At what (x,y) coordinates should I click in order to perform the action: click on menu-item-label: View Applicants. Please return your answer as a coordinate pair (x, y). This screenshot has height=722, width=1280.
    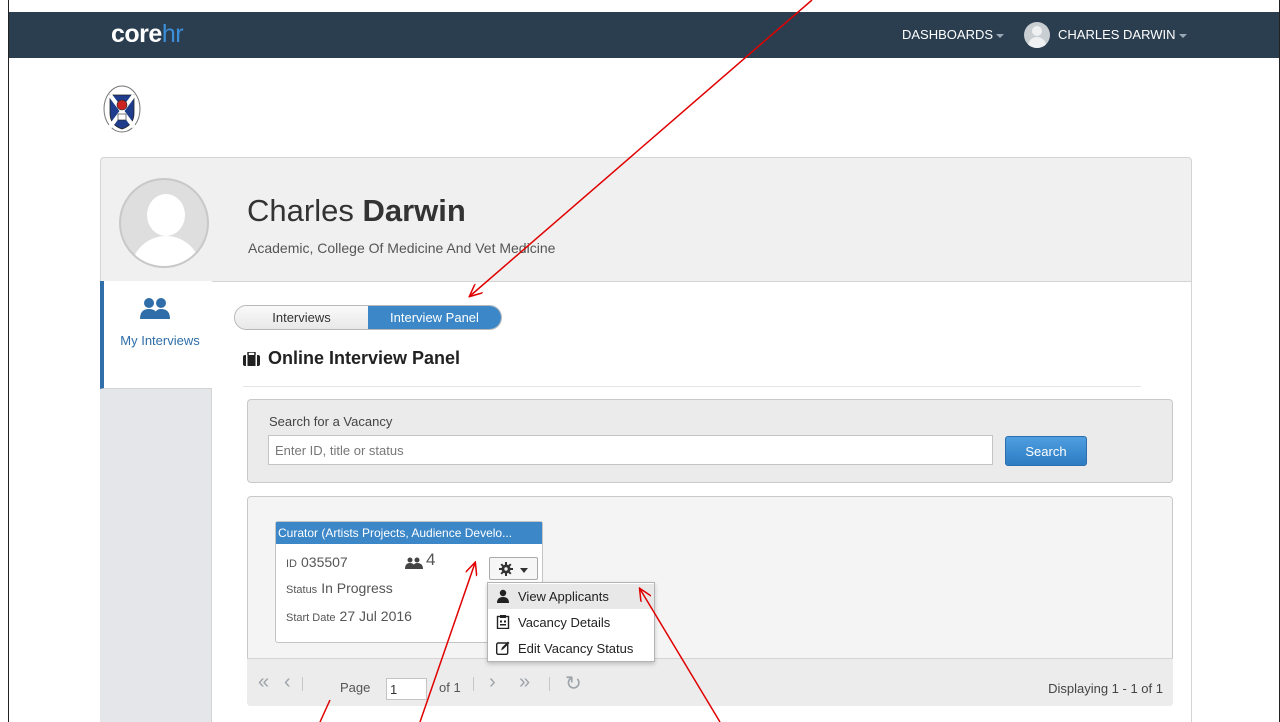
    Looking at the image, I should click on (563, 596).